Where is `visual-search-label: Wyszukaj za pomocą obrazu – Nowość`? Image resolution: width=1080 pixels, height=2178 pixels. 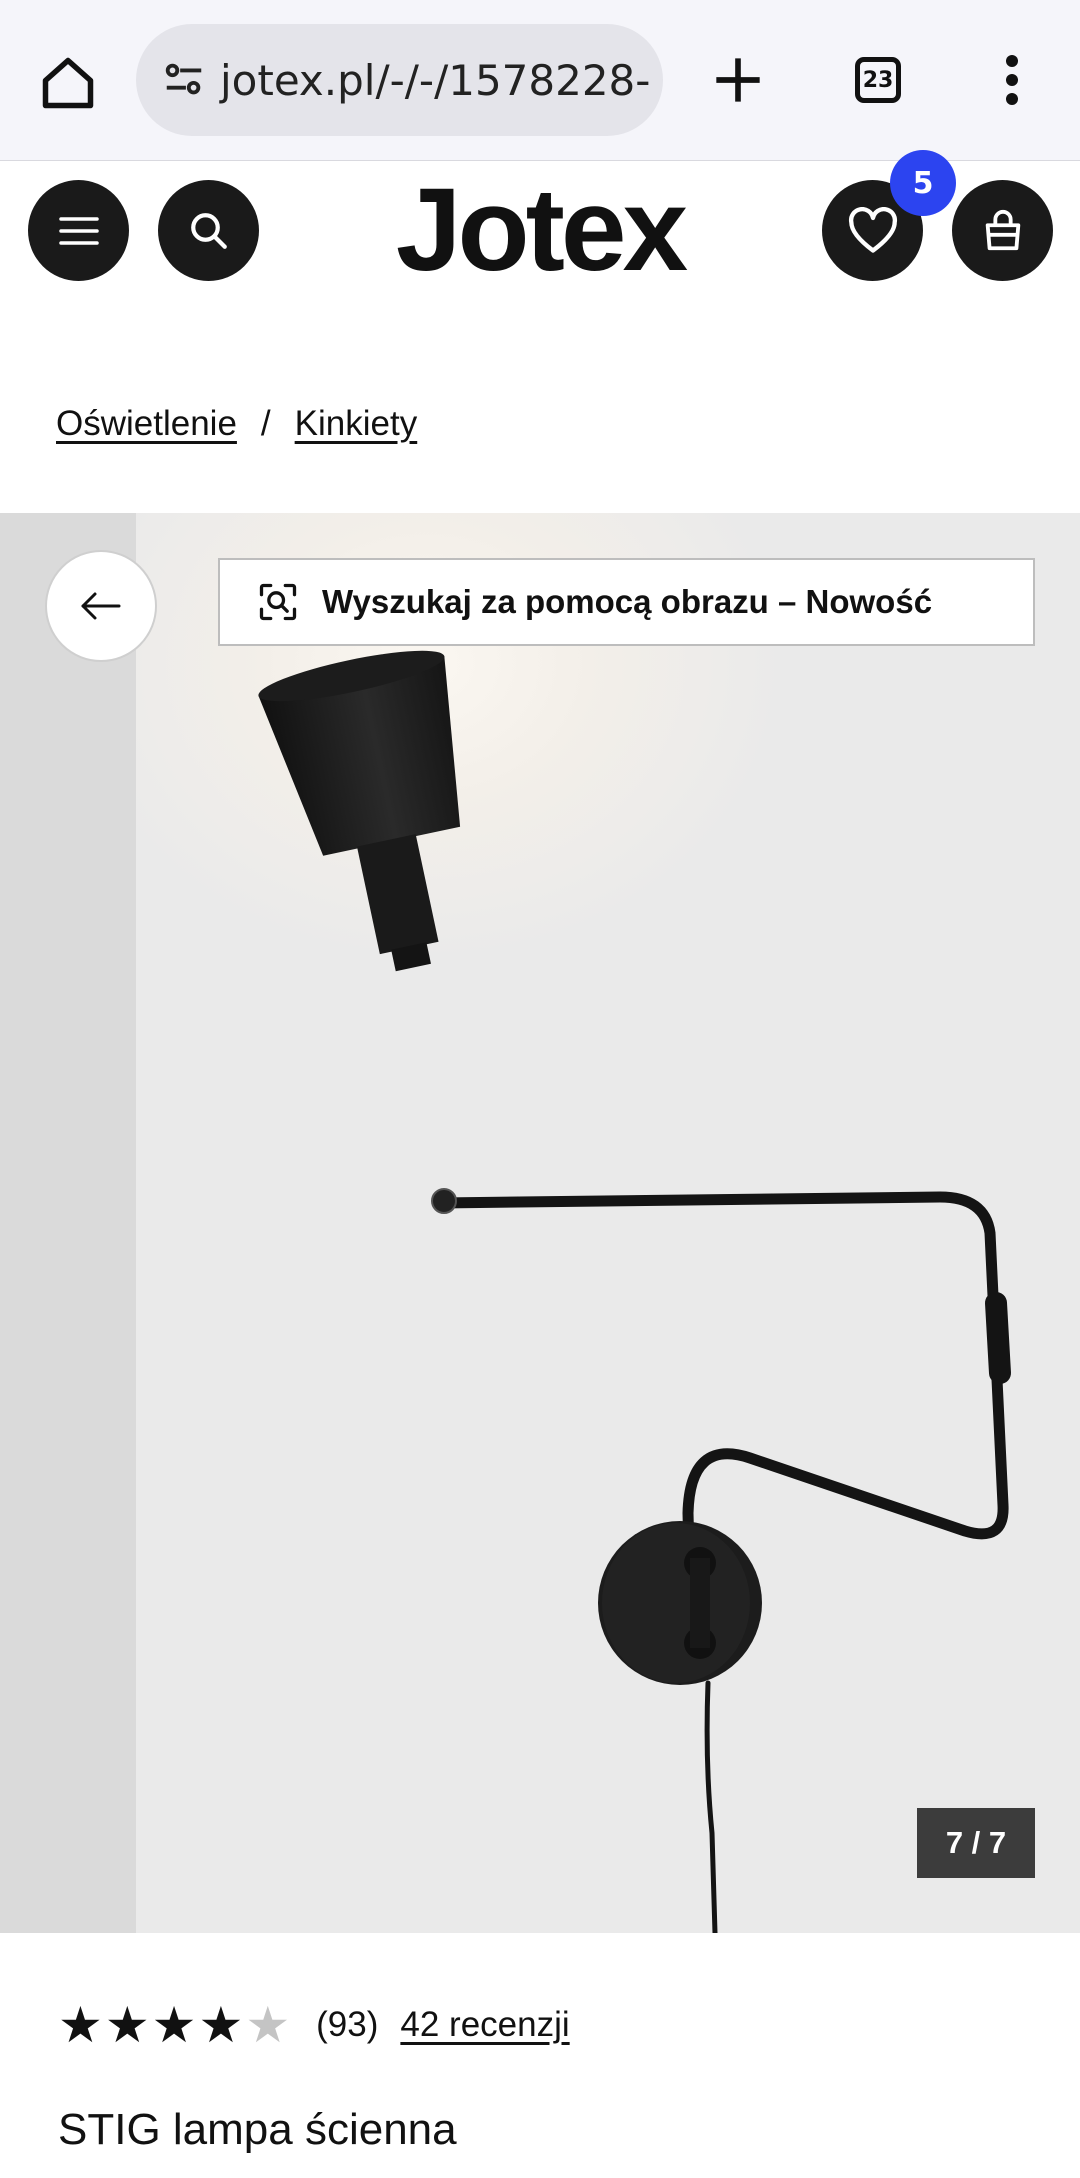 visual-search-label: Wyszukaj za pomocą obrazu – Nowość is located at coordinates (627, 601).